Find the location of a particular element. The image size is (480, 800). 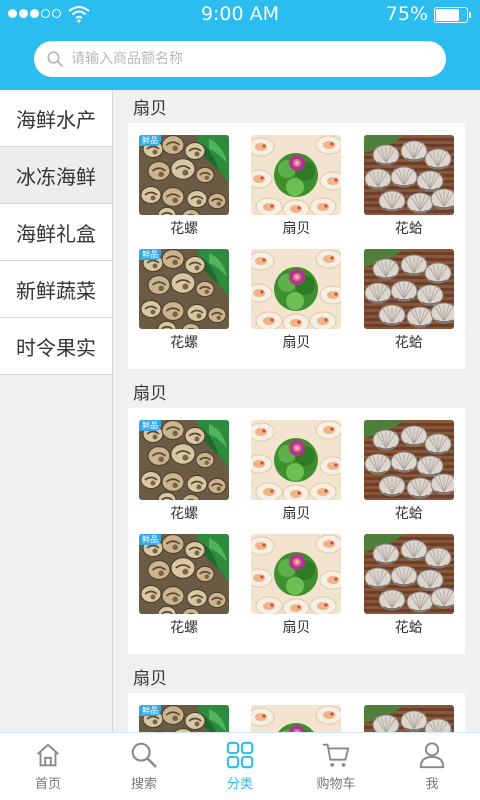

sidebar-item-label: 冰冻海鲜 is located at coordinates (56, 176).